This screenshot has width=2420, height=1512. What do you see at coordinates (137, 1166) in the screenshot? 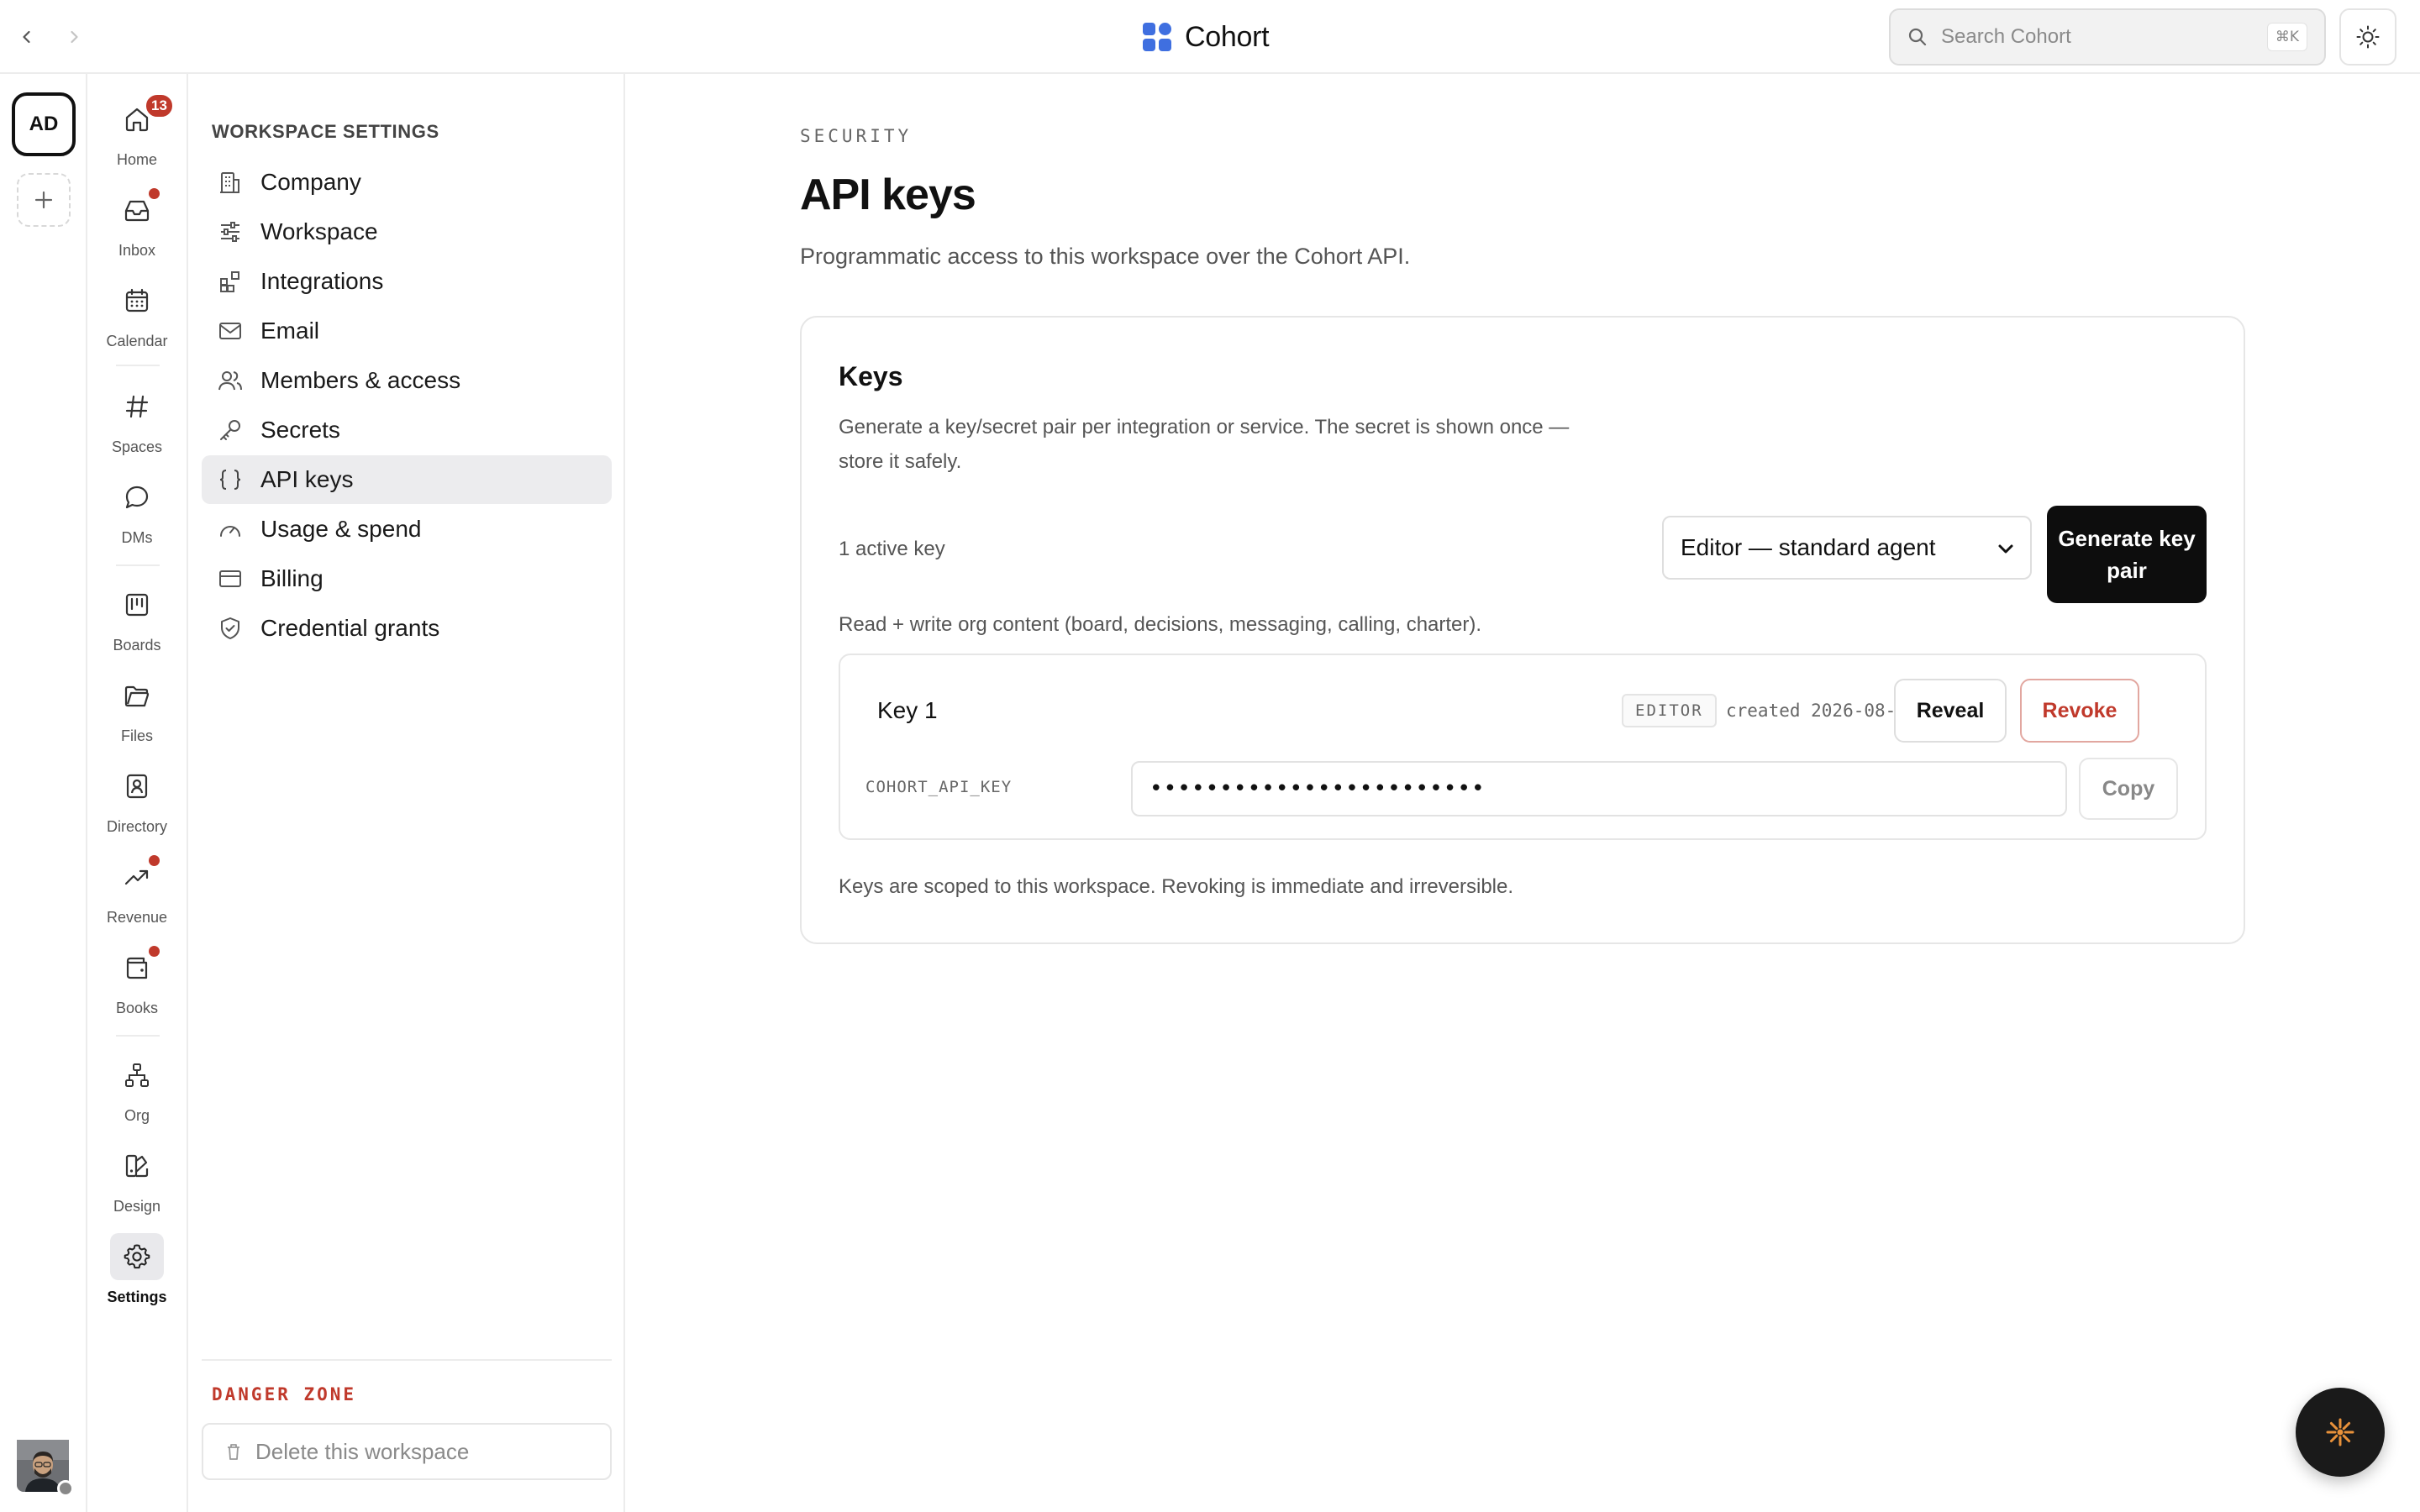
I see `palette-icon` at bounding box center [137, 1166].